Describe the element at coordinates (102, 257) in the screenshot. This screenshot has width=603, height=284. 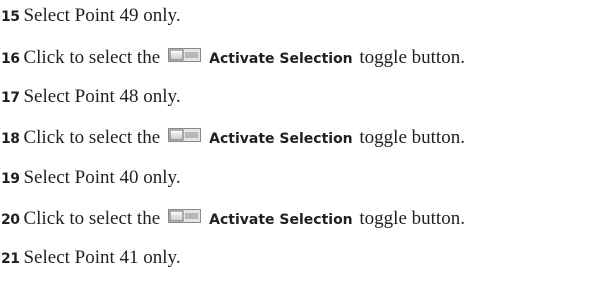
I see `step-text: Select Point 41 only.` at that location.